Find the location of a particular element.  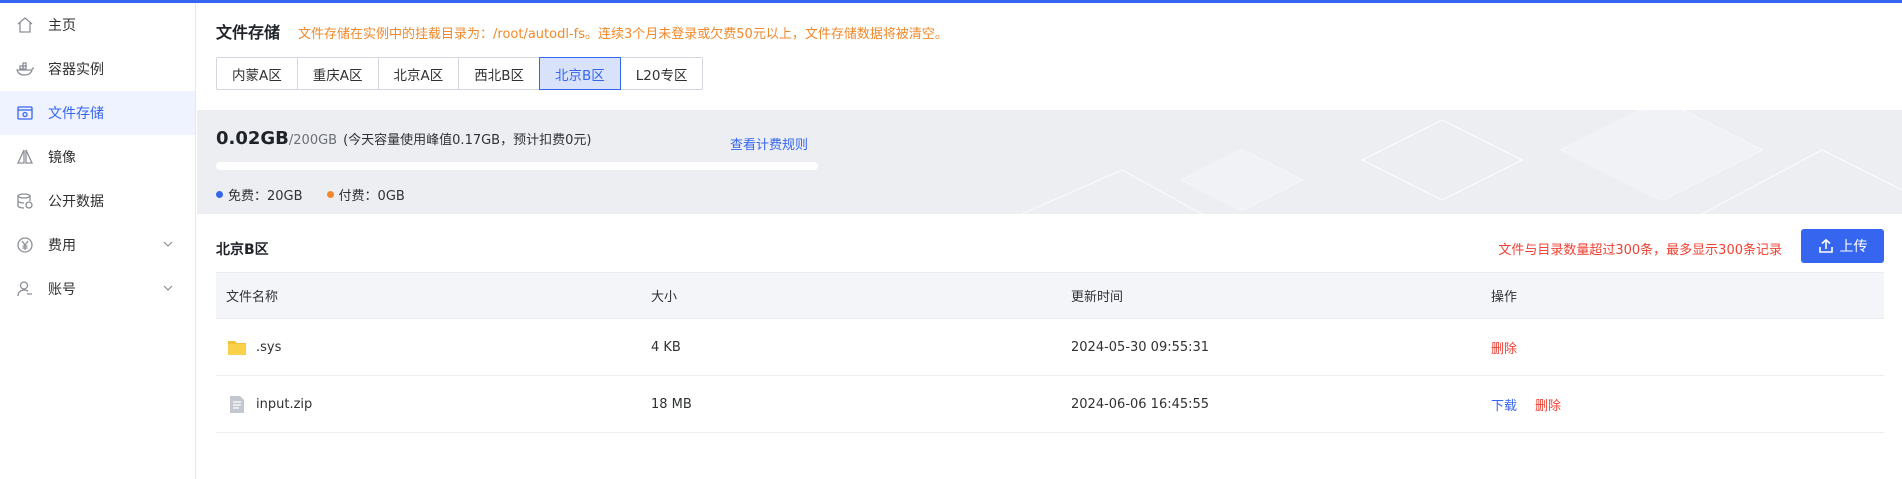

region-tabs: 内蒙A区 重庆A区 北京A区 西北B区 北京B区 L20专区 is located at coordinates (460, 73).